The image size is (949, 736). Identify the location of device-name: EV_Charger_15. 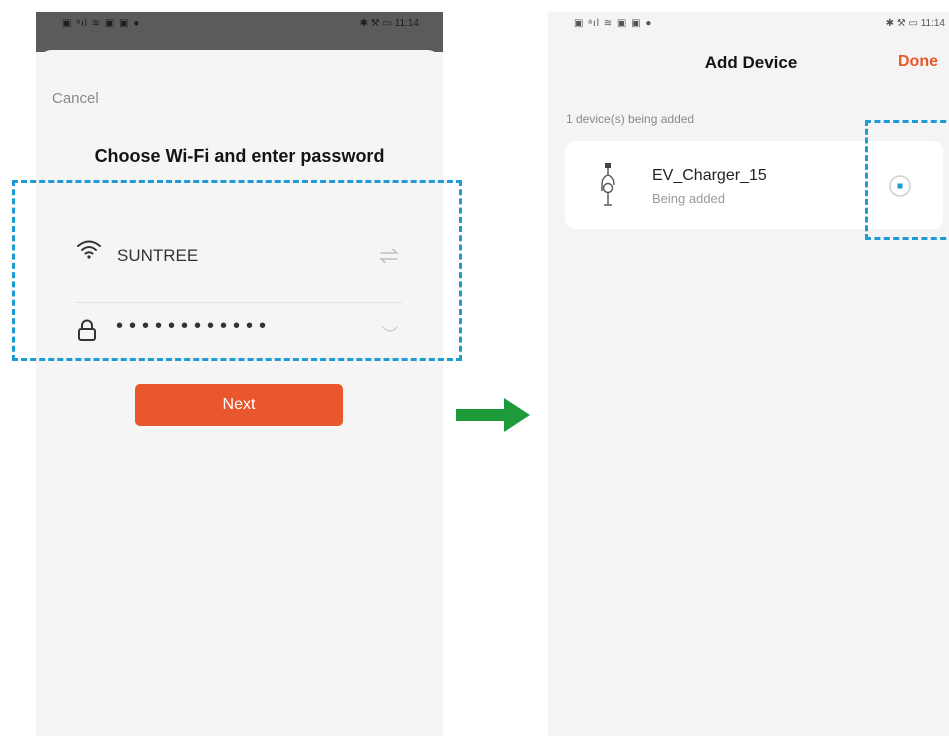
(709, 175).